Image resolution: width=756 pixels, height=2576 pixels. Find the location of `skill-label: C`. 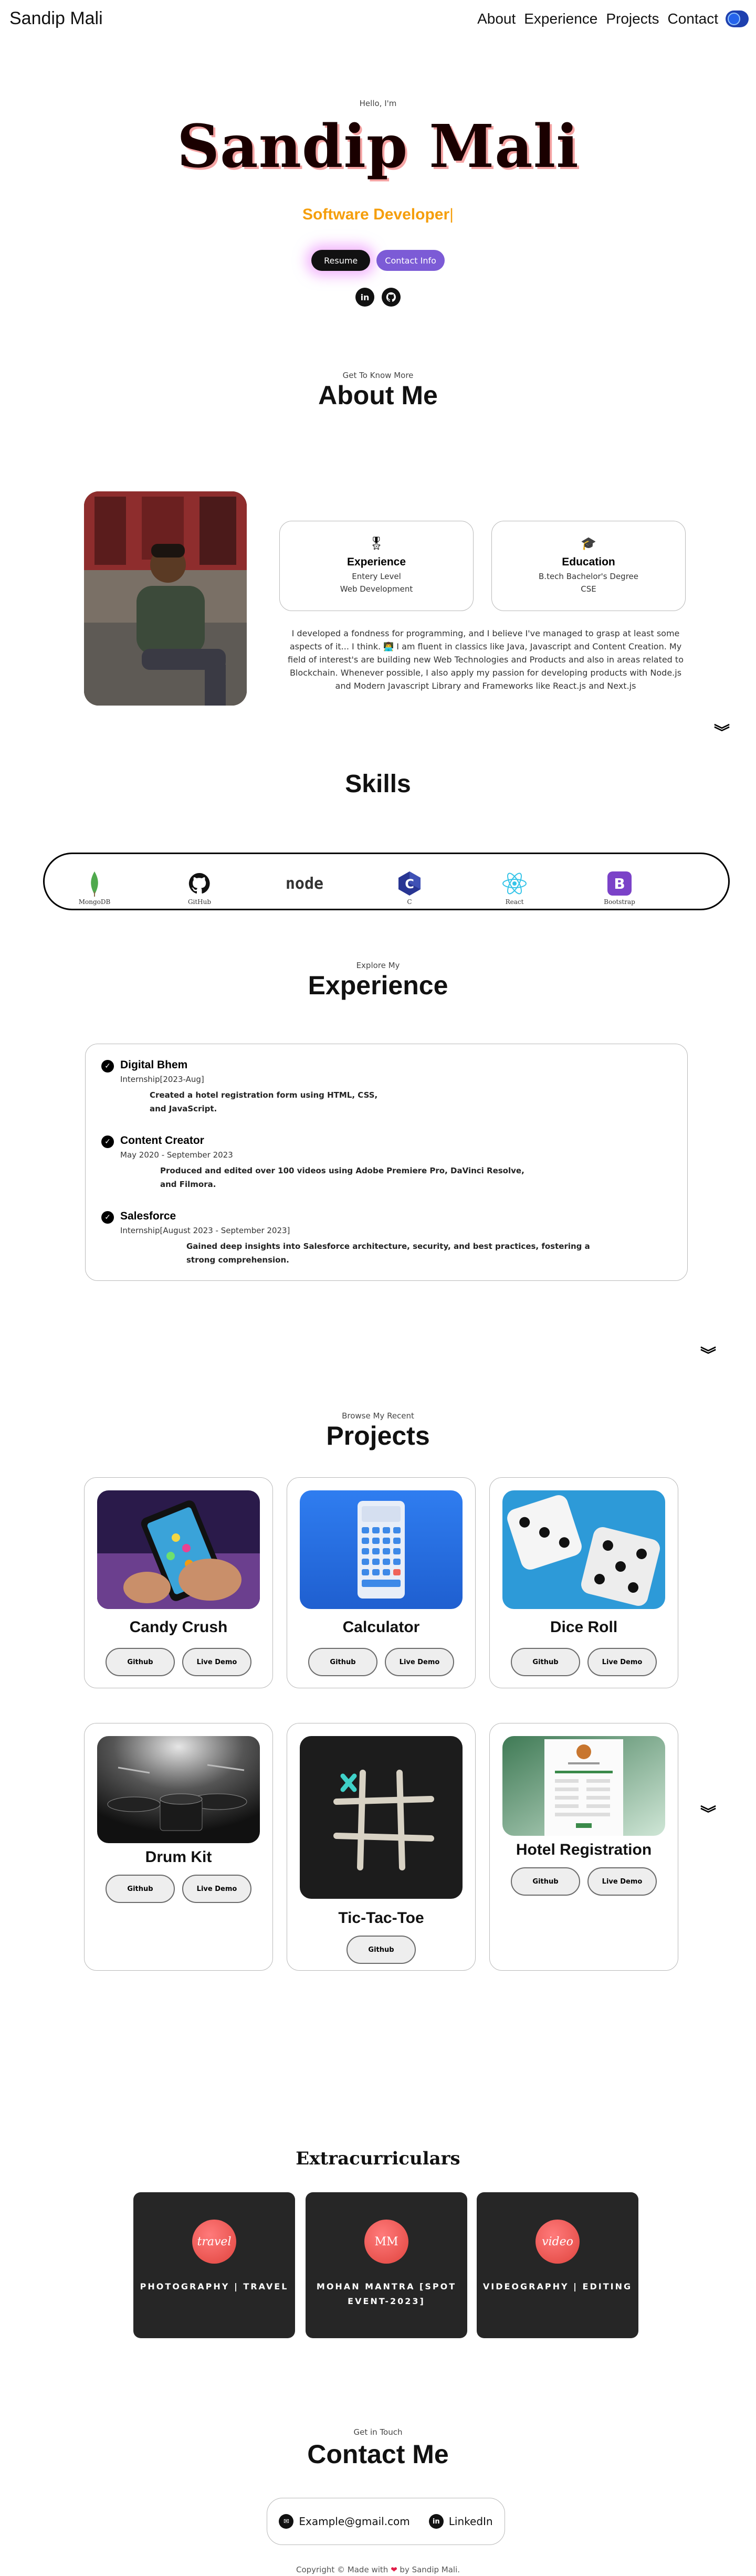

skill-label: C is located at coordinates (409, 902).